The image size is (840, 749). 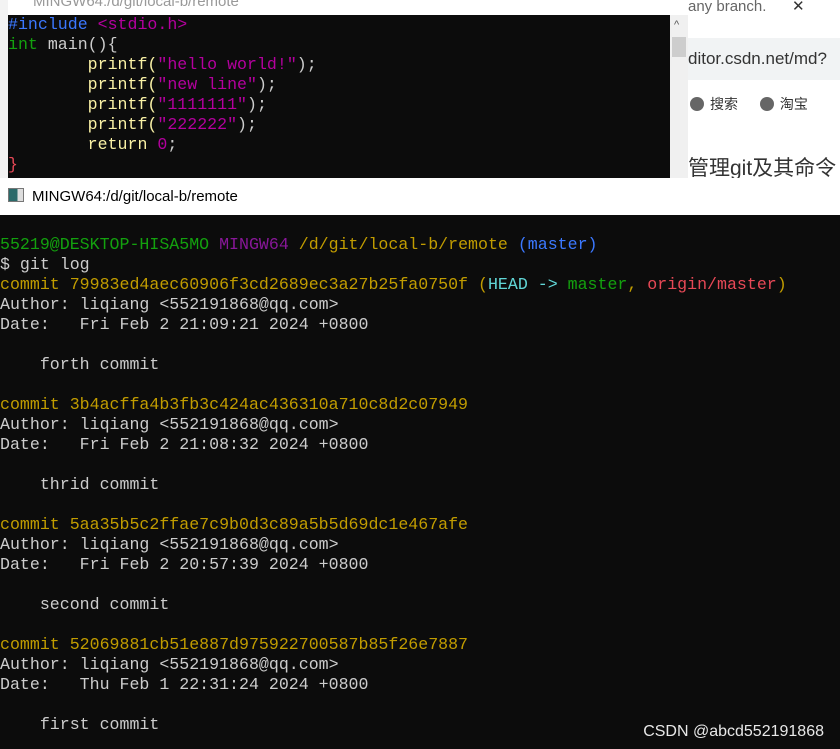 I want to click on code-line: int main(){, so click(x=339, y=45).